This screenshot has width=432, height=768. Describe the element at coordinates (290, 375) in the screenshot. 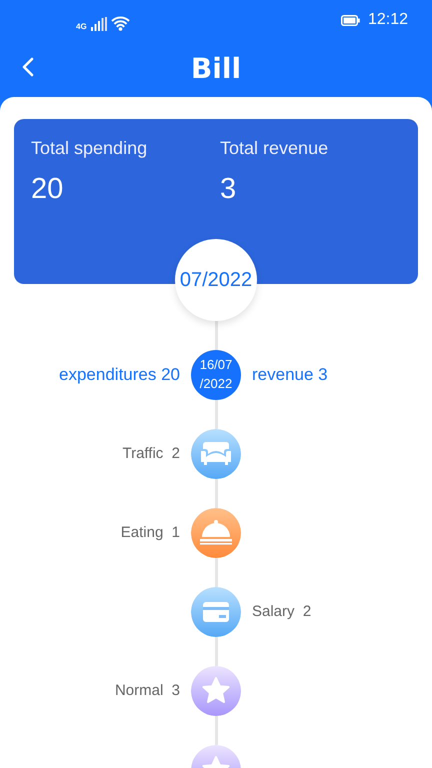

I see `revenue-total: revenue 3` at that location.